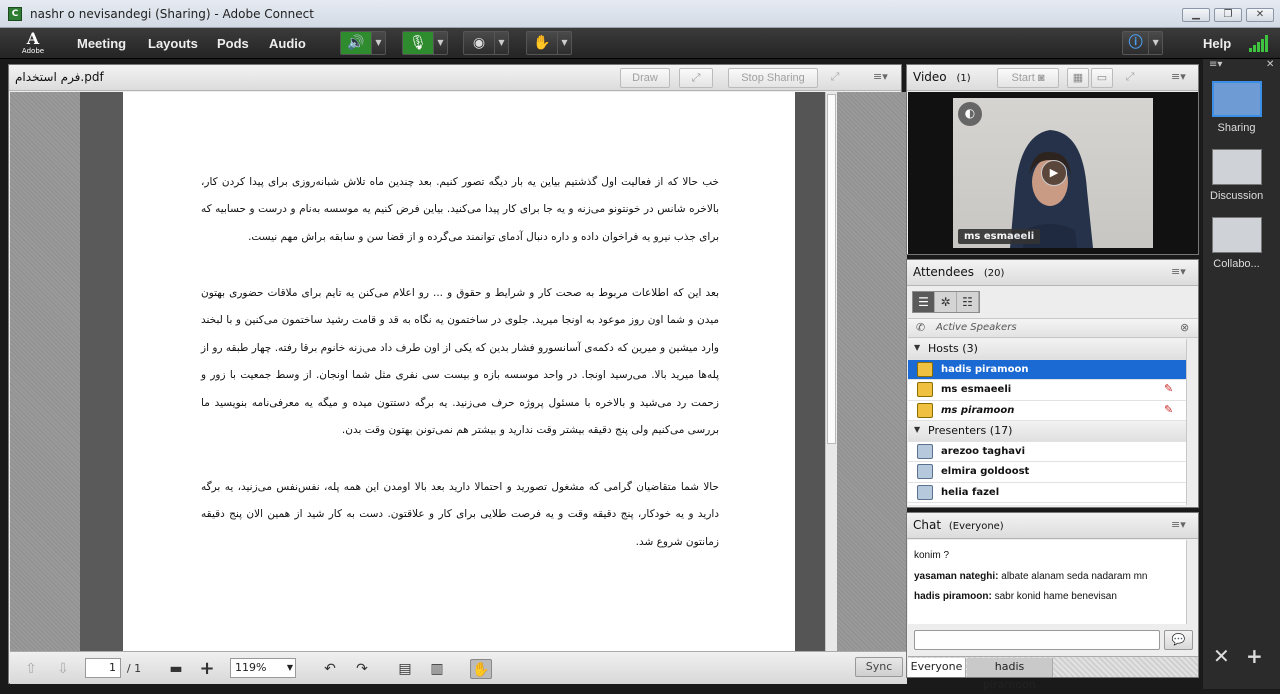 The height and width of the screenshot is (694, 1280). What do you see at coordinates (481, 669) in the screenshot?
I see `hand-tool-icon: ✋` at bounding box center [481, 669].